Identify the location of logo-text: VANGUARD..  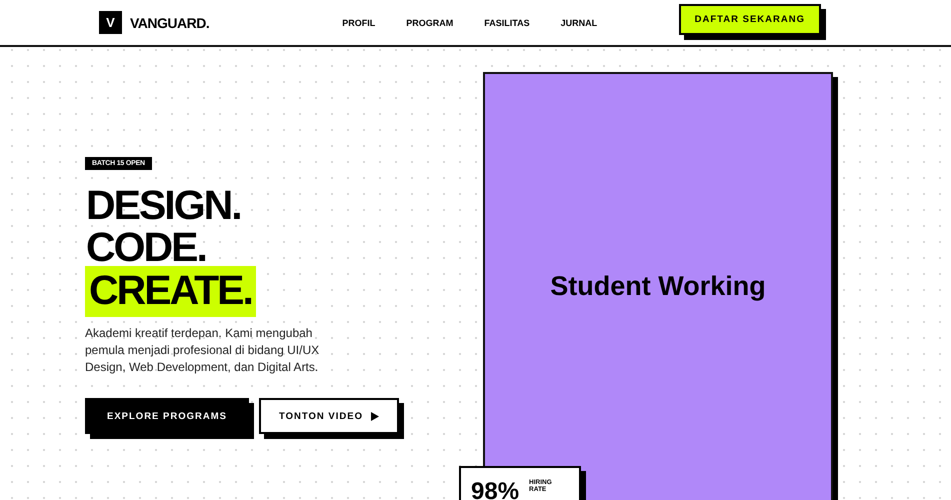
(170, 22).